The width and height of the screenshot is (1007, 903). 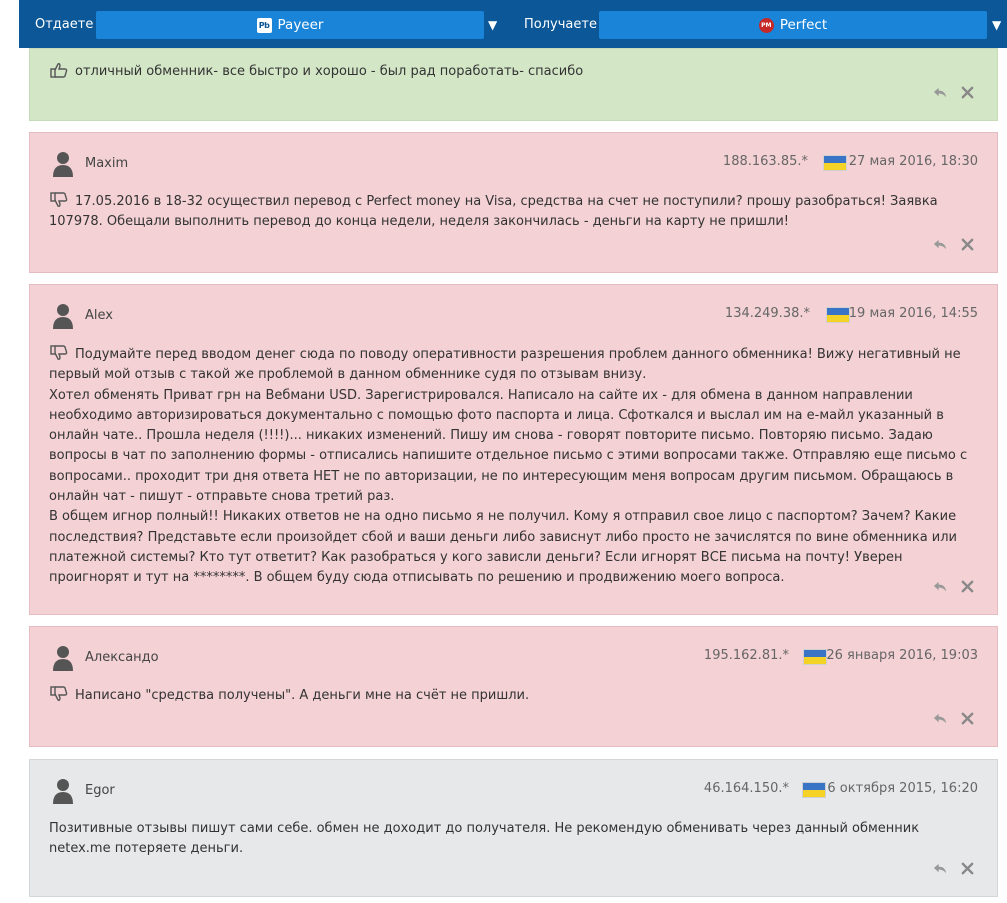 I want to click on give-currency-value: Payeer, so click(x=300, y=25).